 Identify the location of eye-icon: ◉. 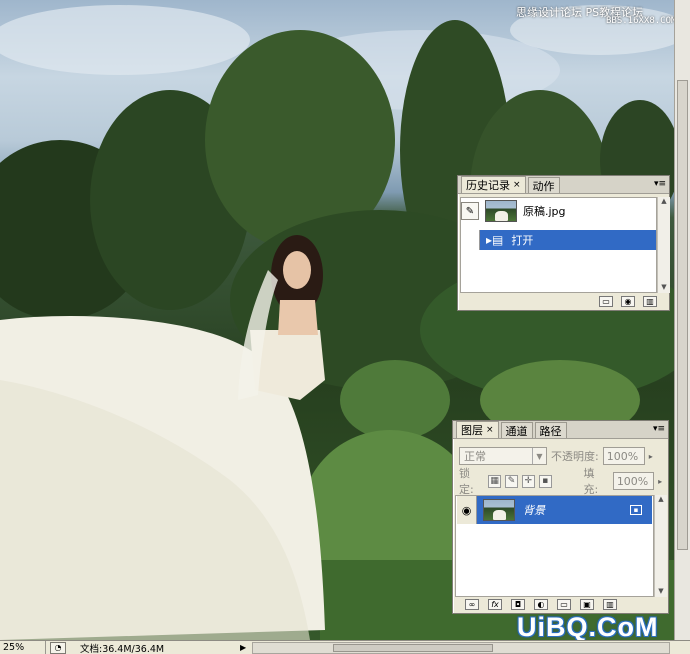
(467, 510).